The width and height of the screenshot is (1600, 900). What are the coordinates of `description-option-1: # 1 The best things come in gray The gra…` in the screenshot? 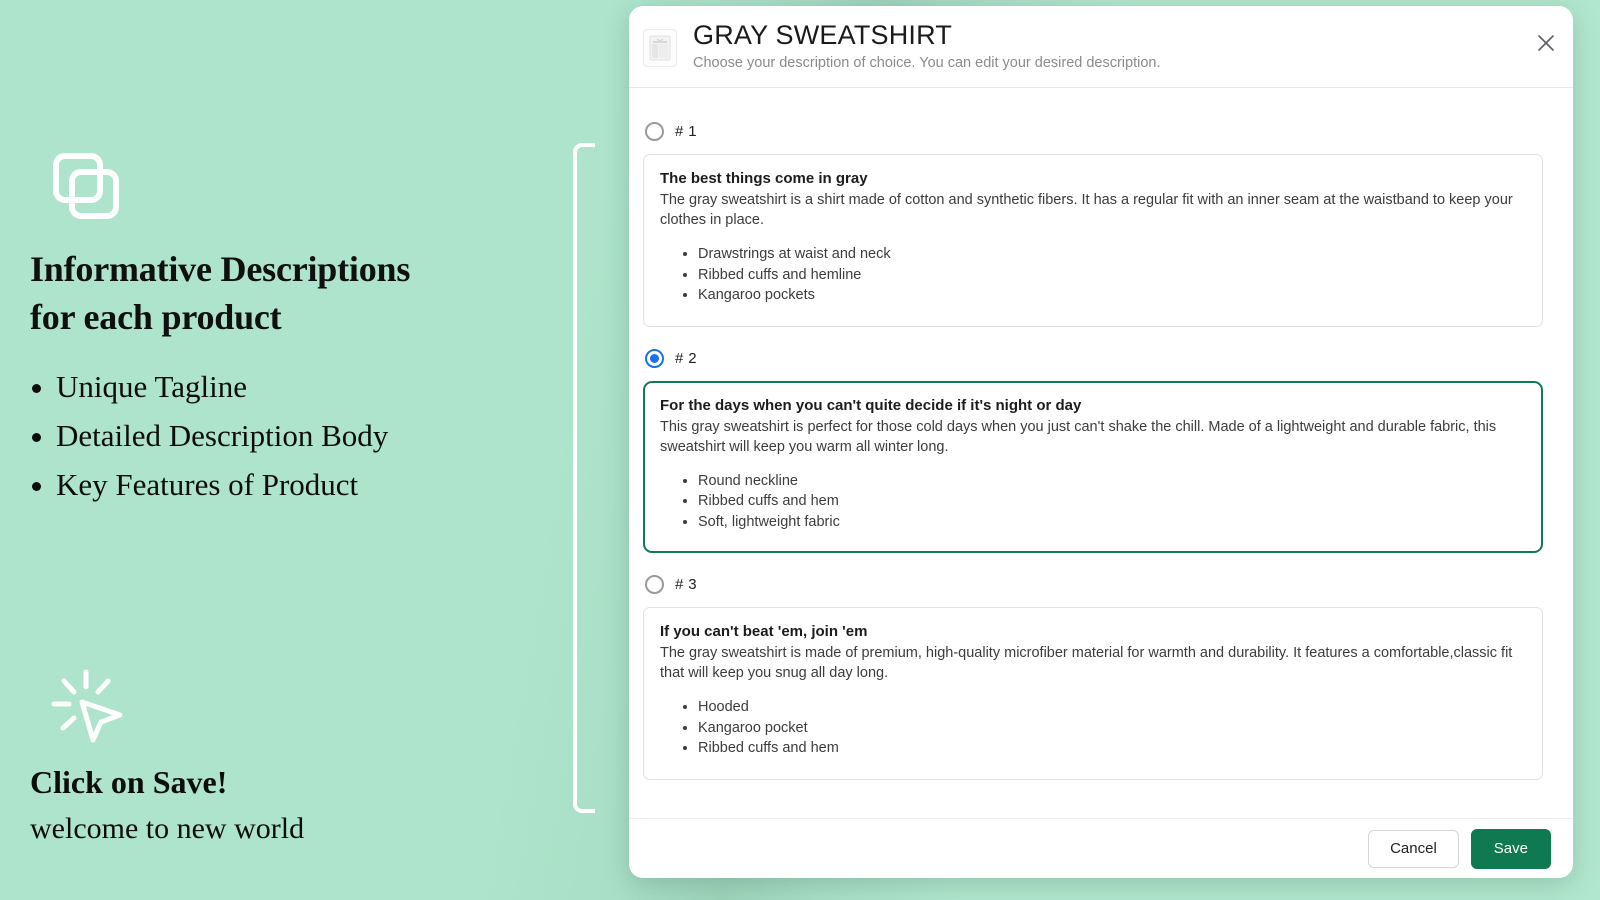 It's located at (1093, 224).